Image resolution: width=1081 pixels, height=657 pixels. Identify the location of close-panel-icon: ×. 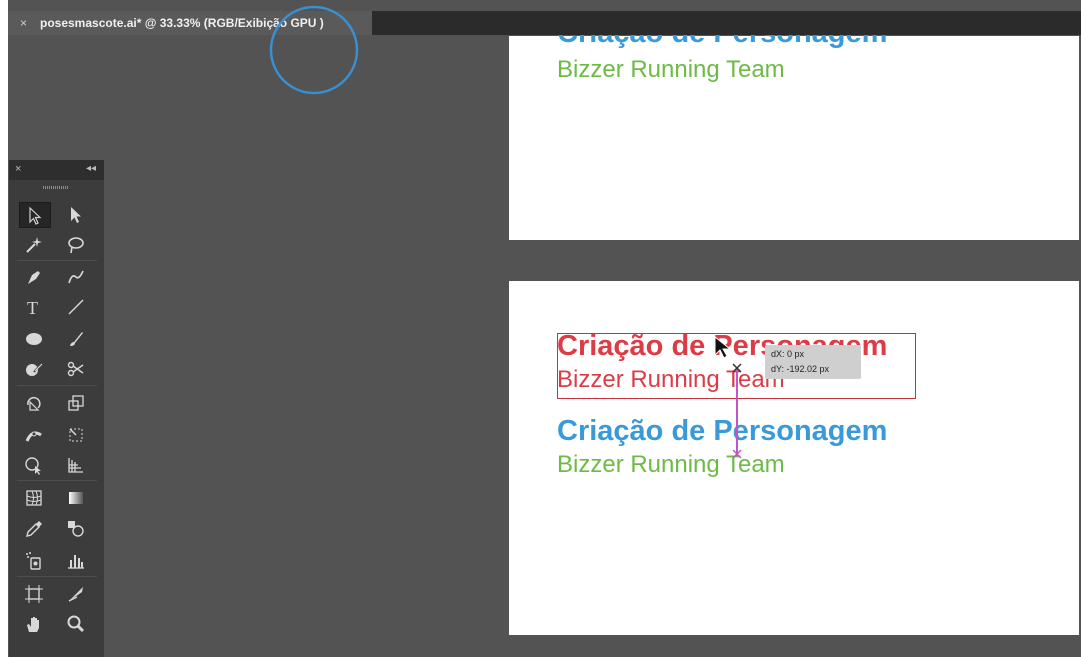
(18, 169).